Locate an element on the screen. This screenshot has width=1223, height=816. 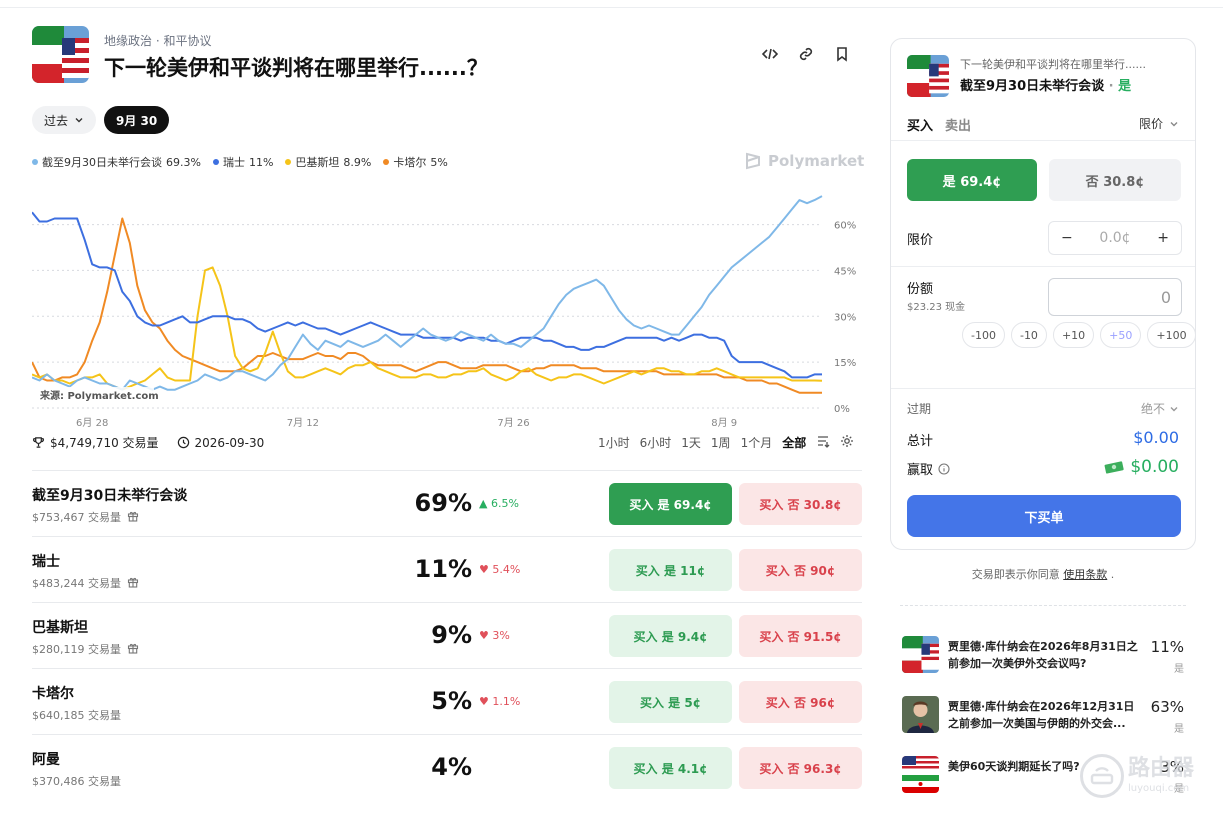
panel-yes-button: 是 69.4¢ is located at coordinates (972, 180).